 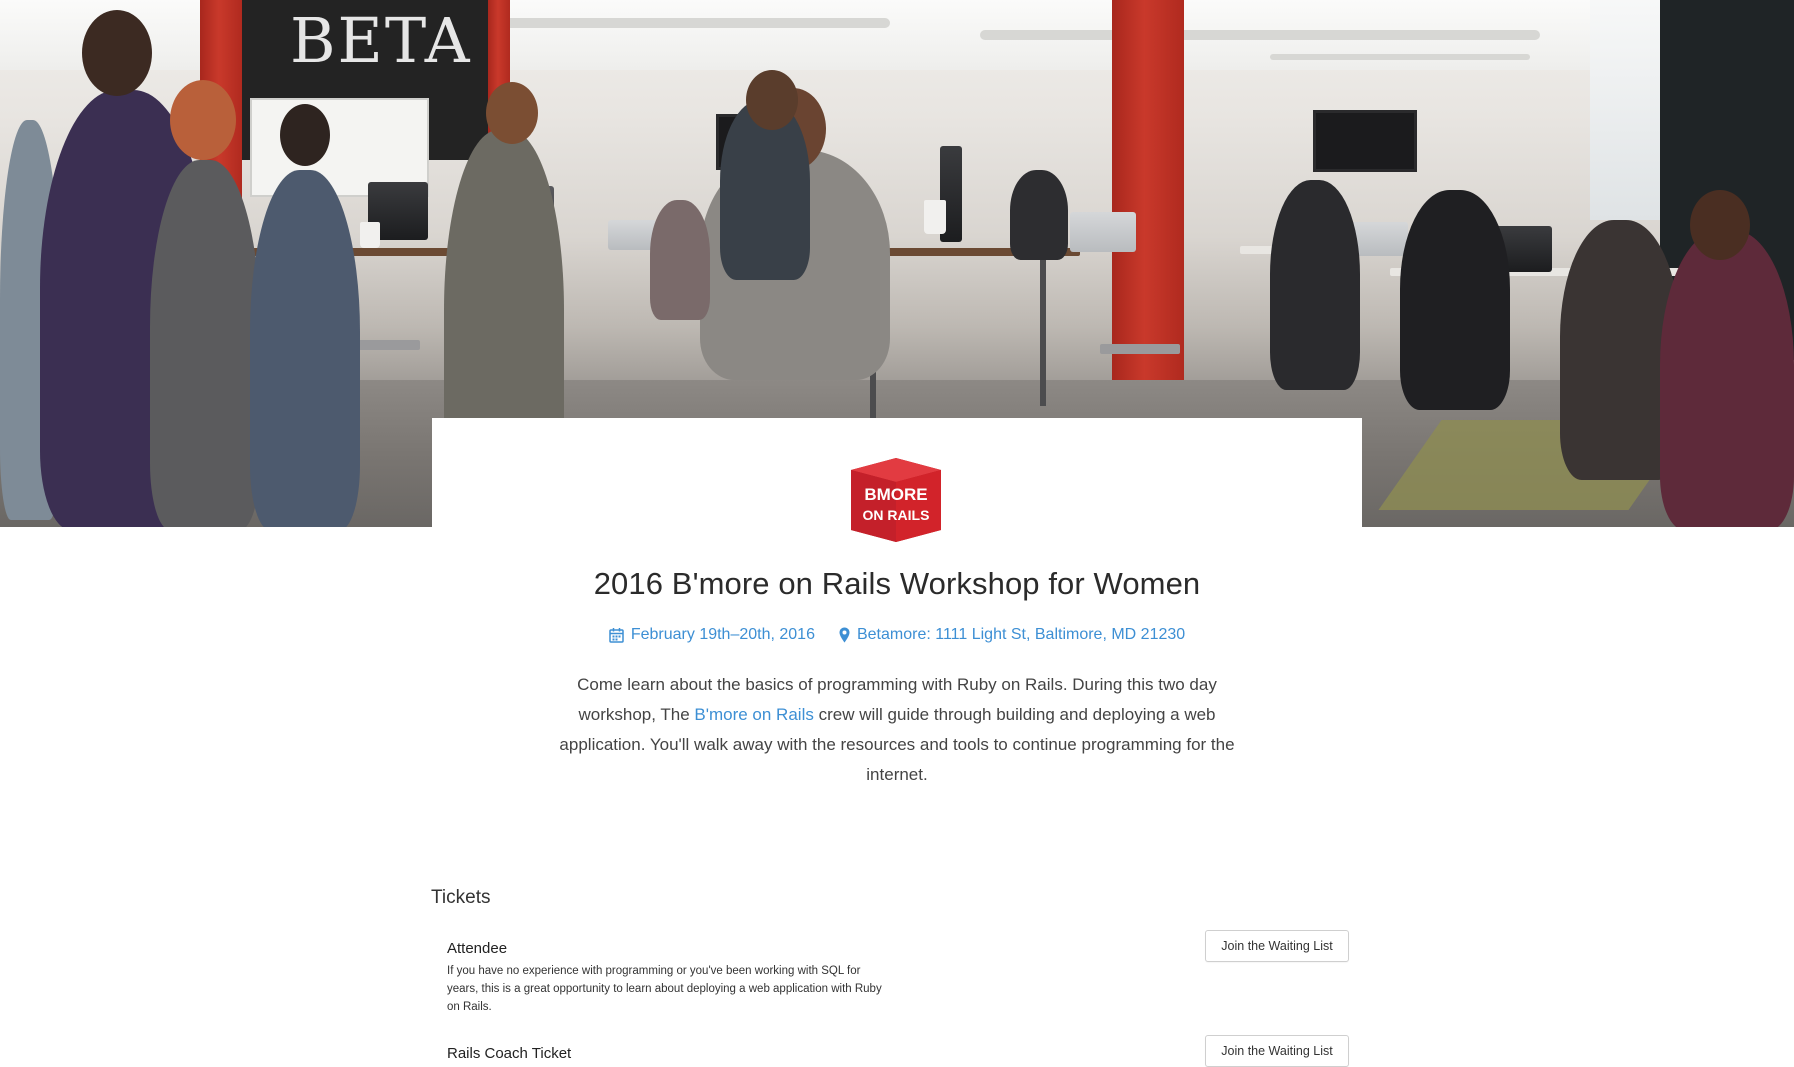 I want to click on map-pin-icon, so click(x=844, y=635).